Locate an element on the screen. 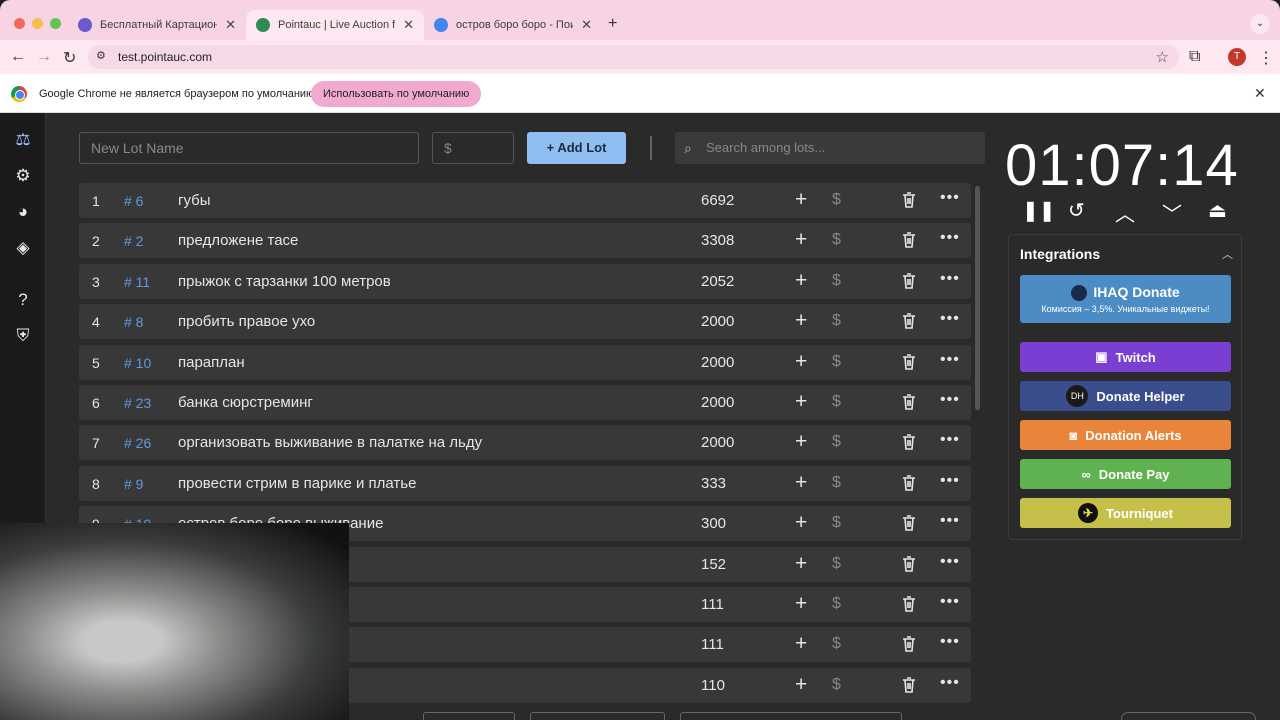 The height and width of the screenshot is (720, 1280). new-tab-icon: + is located at coordinates (612, 24).